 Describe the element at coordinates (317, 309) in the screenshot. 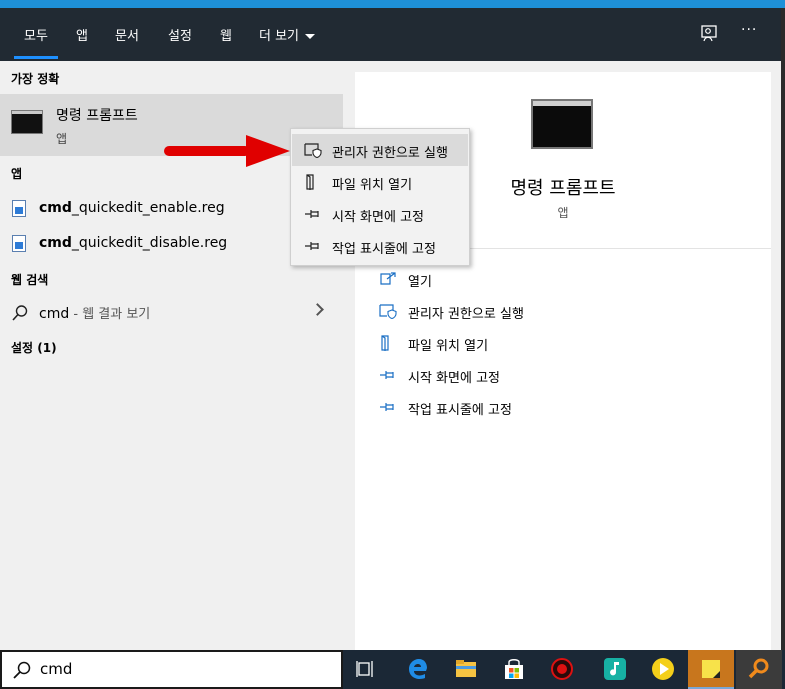

I see `chevron-right-icon` at that location.